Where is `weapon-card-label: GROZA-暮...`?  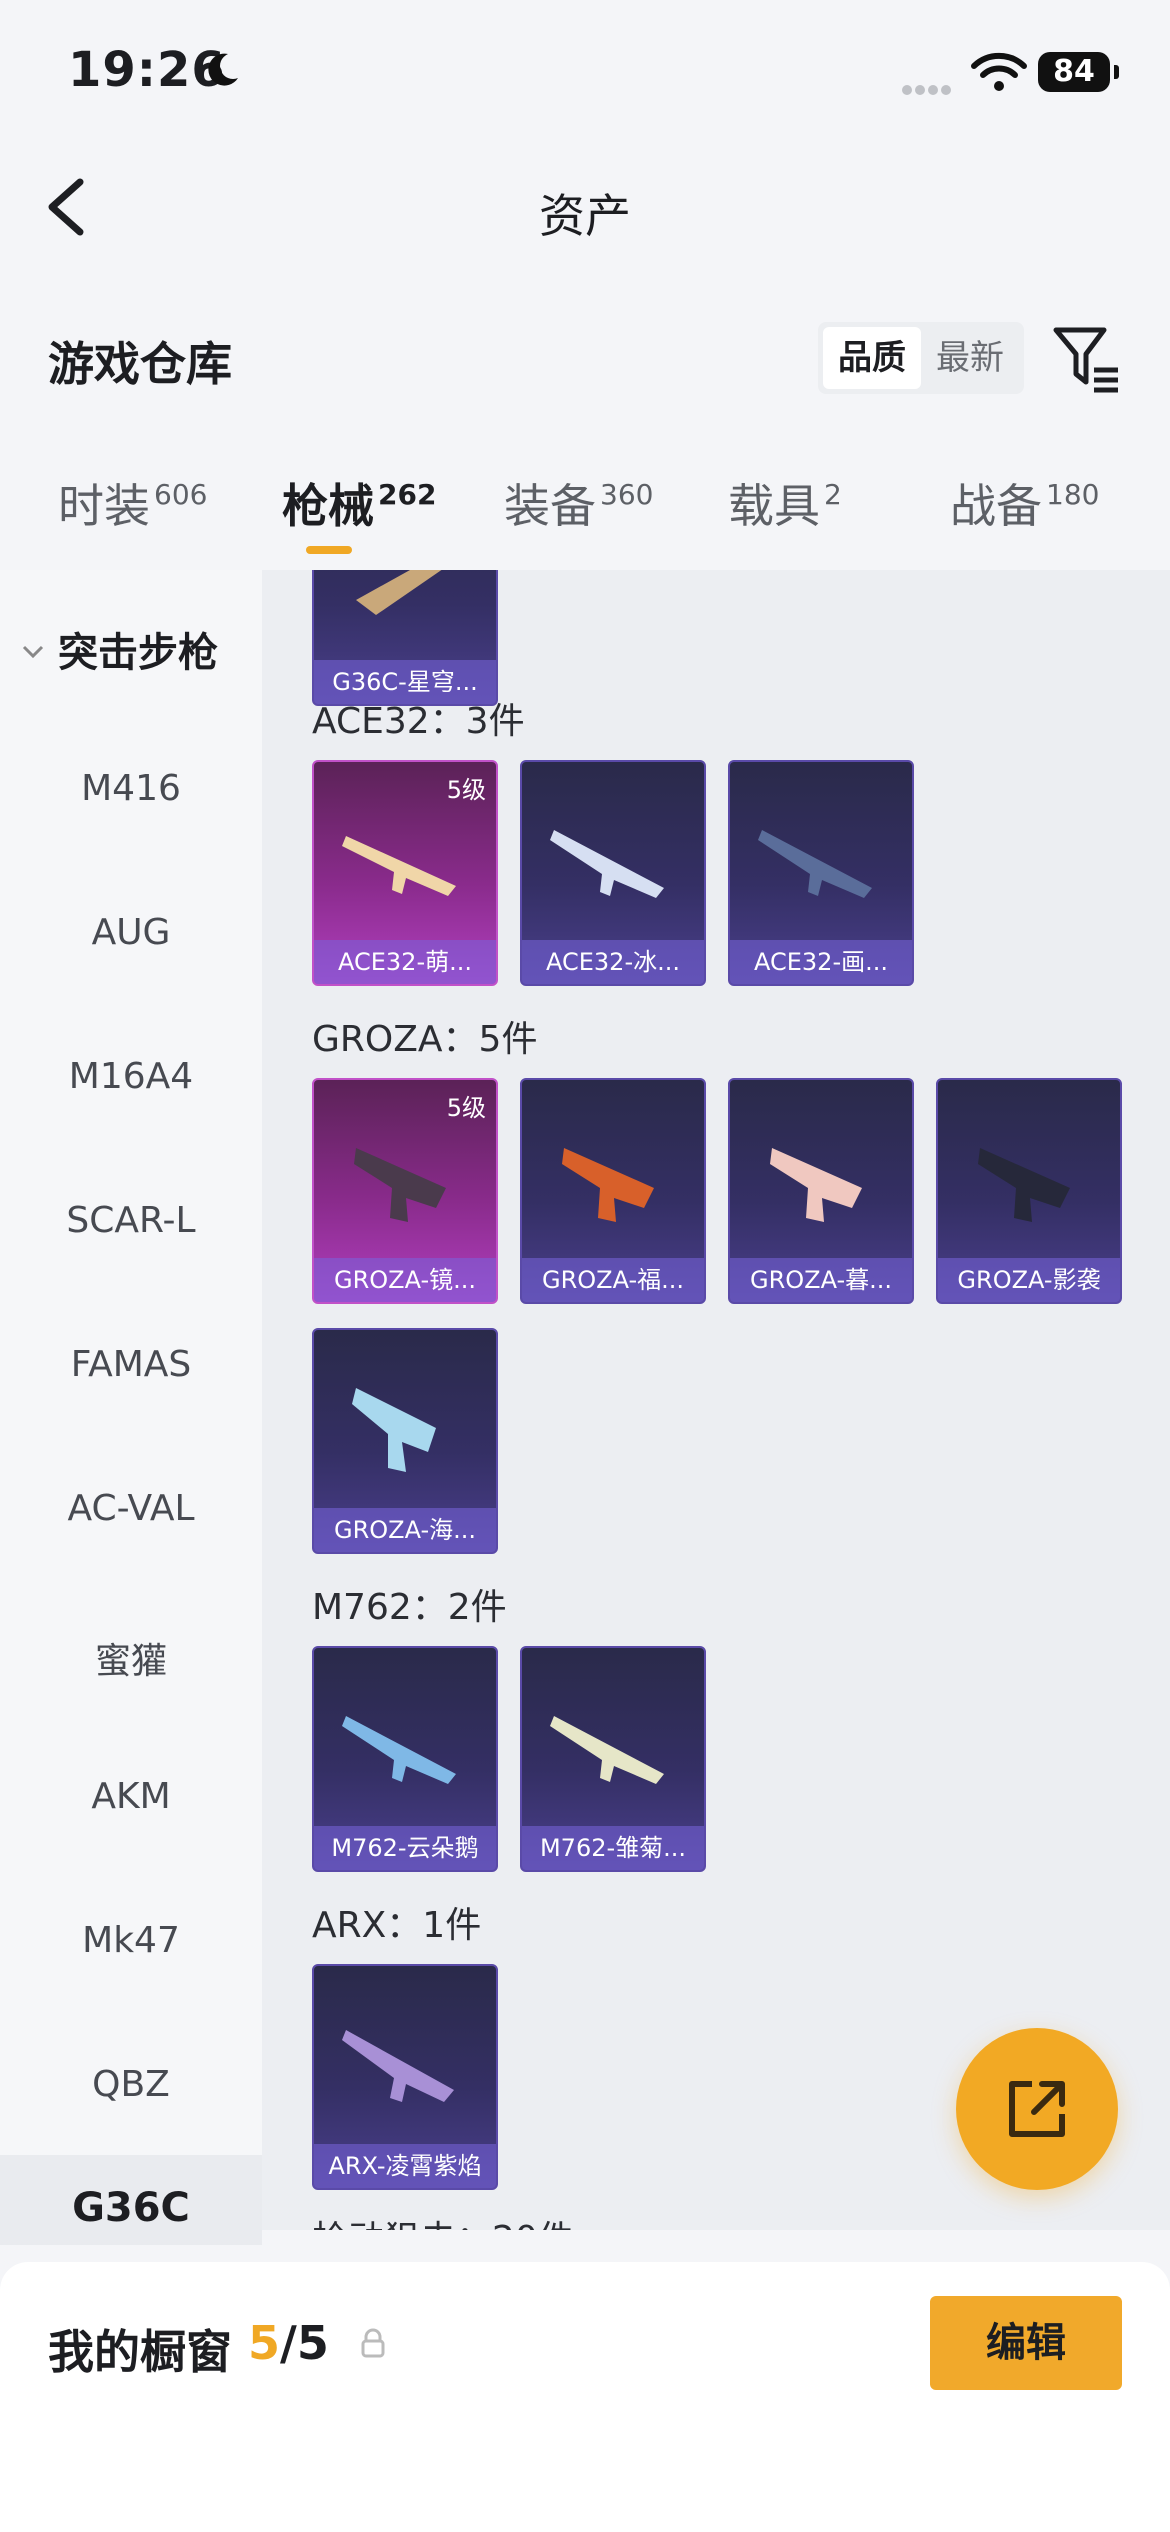 weapon-card-label: GROZA-暮... is located at coordinates (821, 1280).